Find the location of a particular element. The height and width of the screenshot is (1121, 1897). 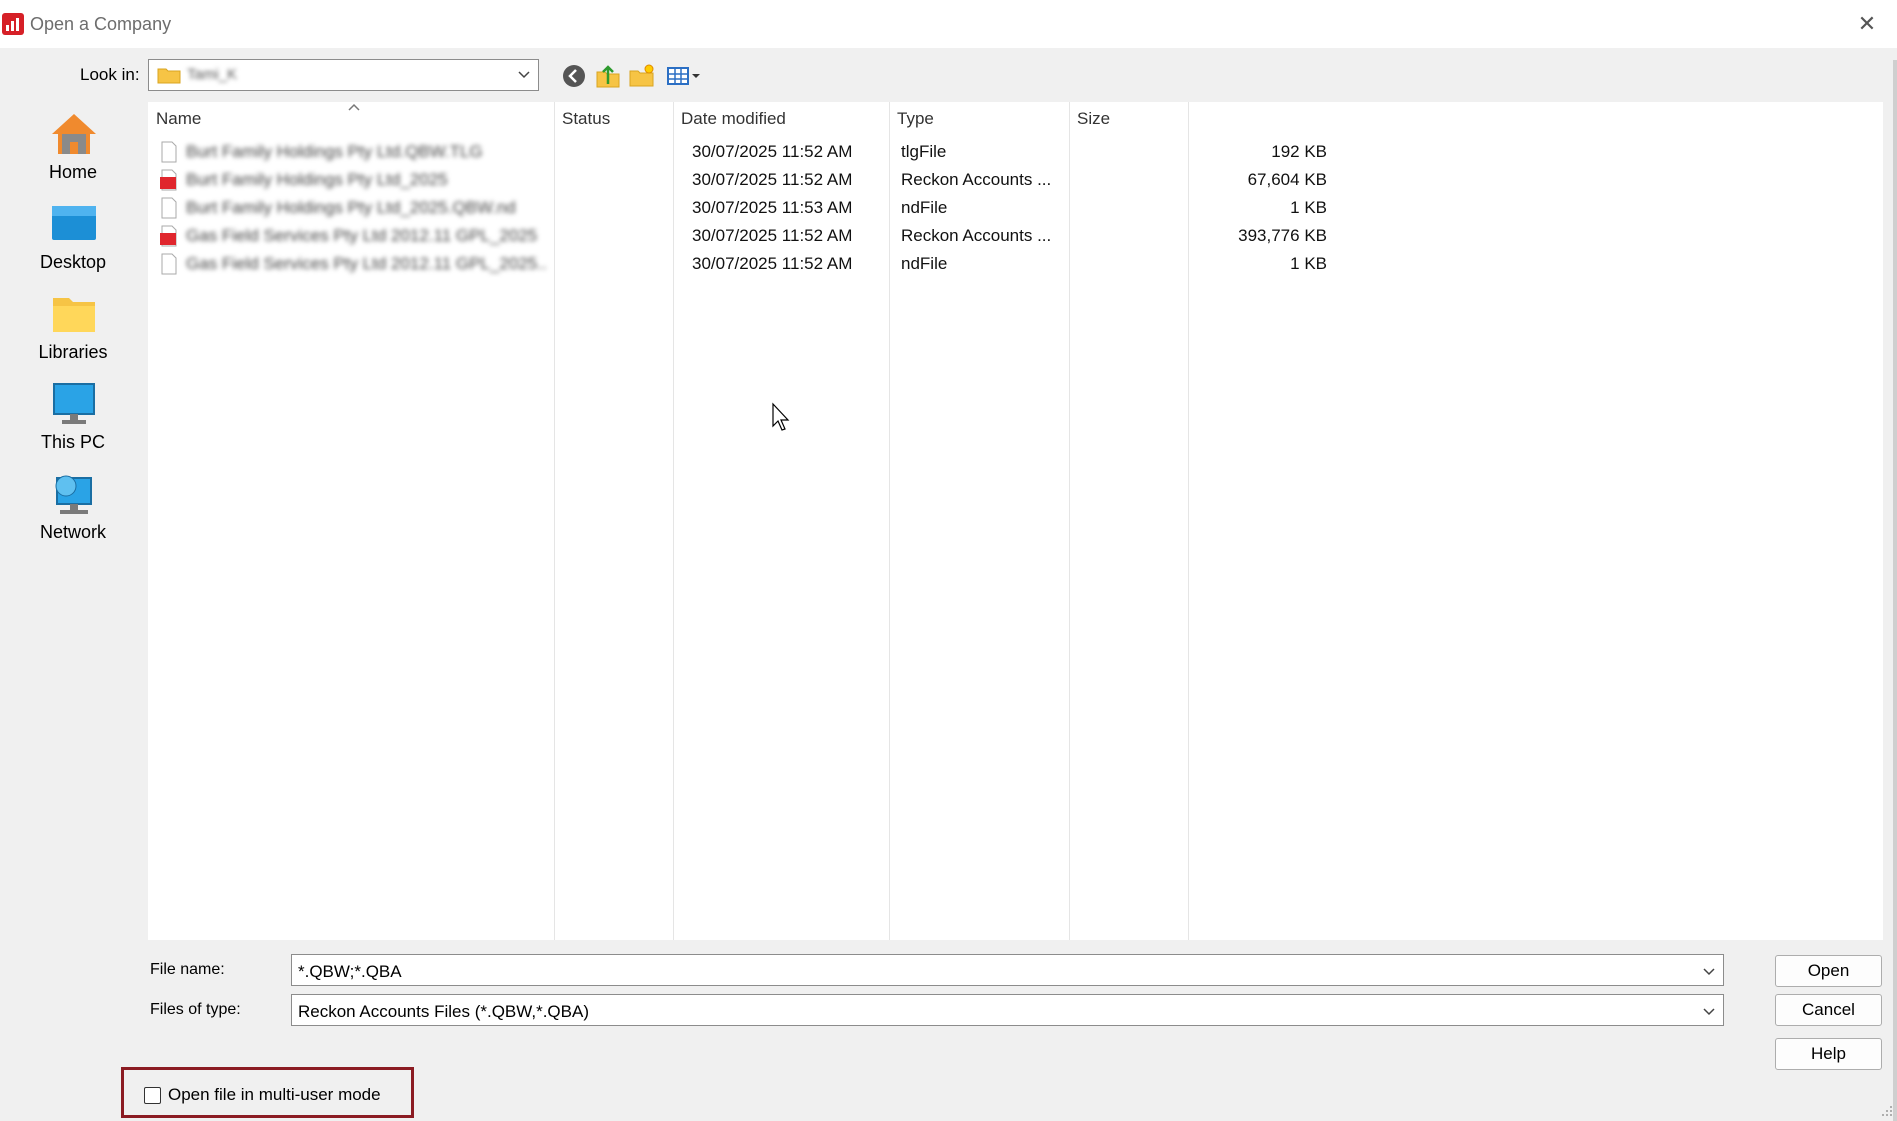

desktop-icon is located at coordinates (74, 223).